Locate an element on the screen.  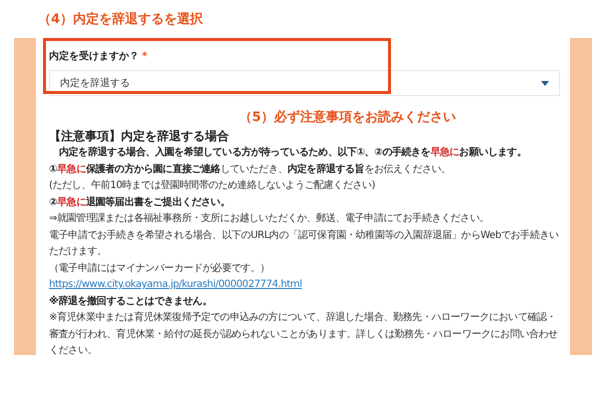
step-caption: （5）必ず注意事項をお読みください is located at coordinates (348, 117).